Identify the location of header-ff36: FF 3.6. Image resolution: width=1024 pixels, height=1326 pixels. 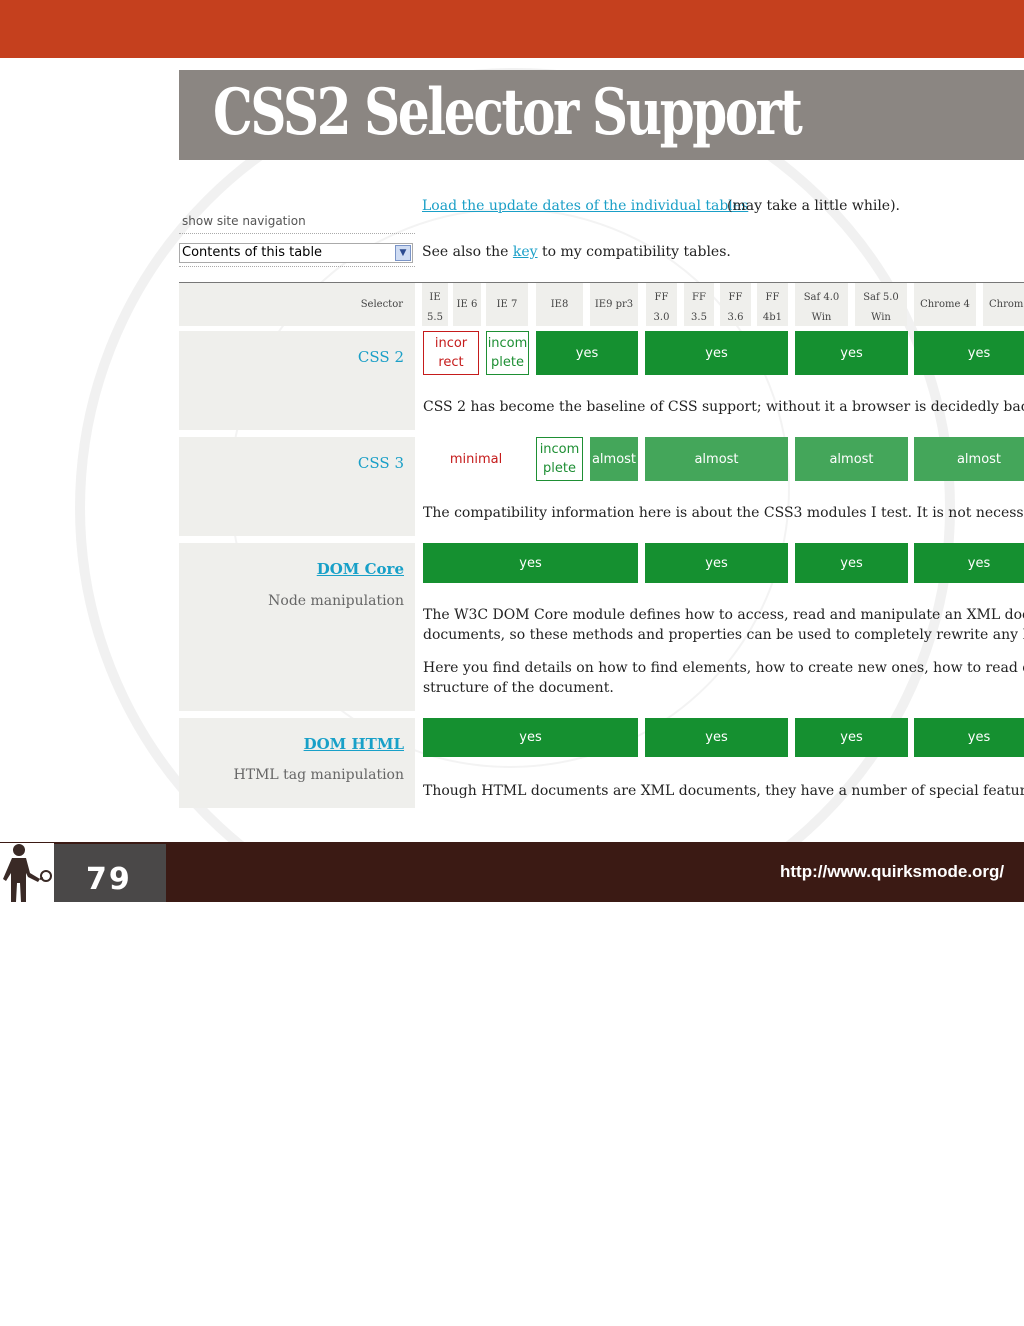
(735, 304).